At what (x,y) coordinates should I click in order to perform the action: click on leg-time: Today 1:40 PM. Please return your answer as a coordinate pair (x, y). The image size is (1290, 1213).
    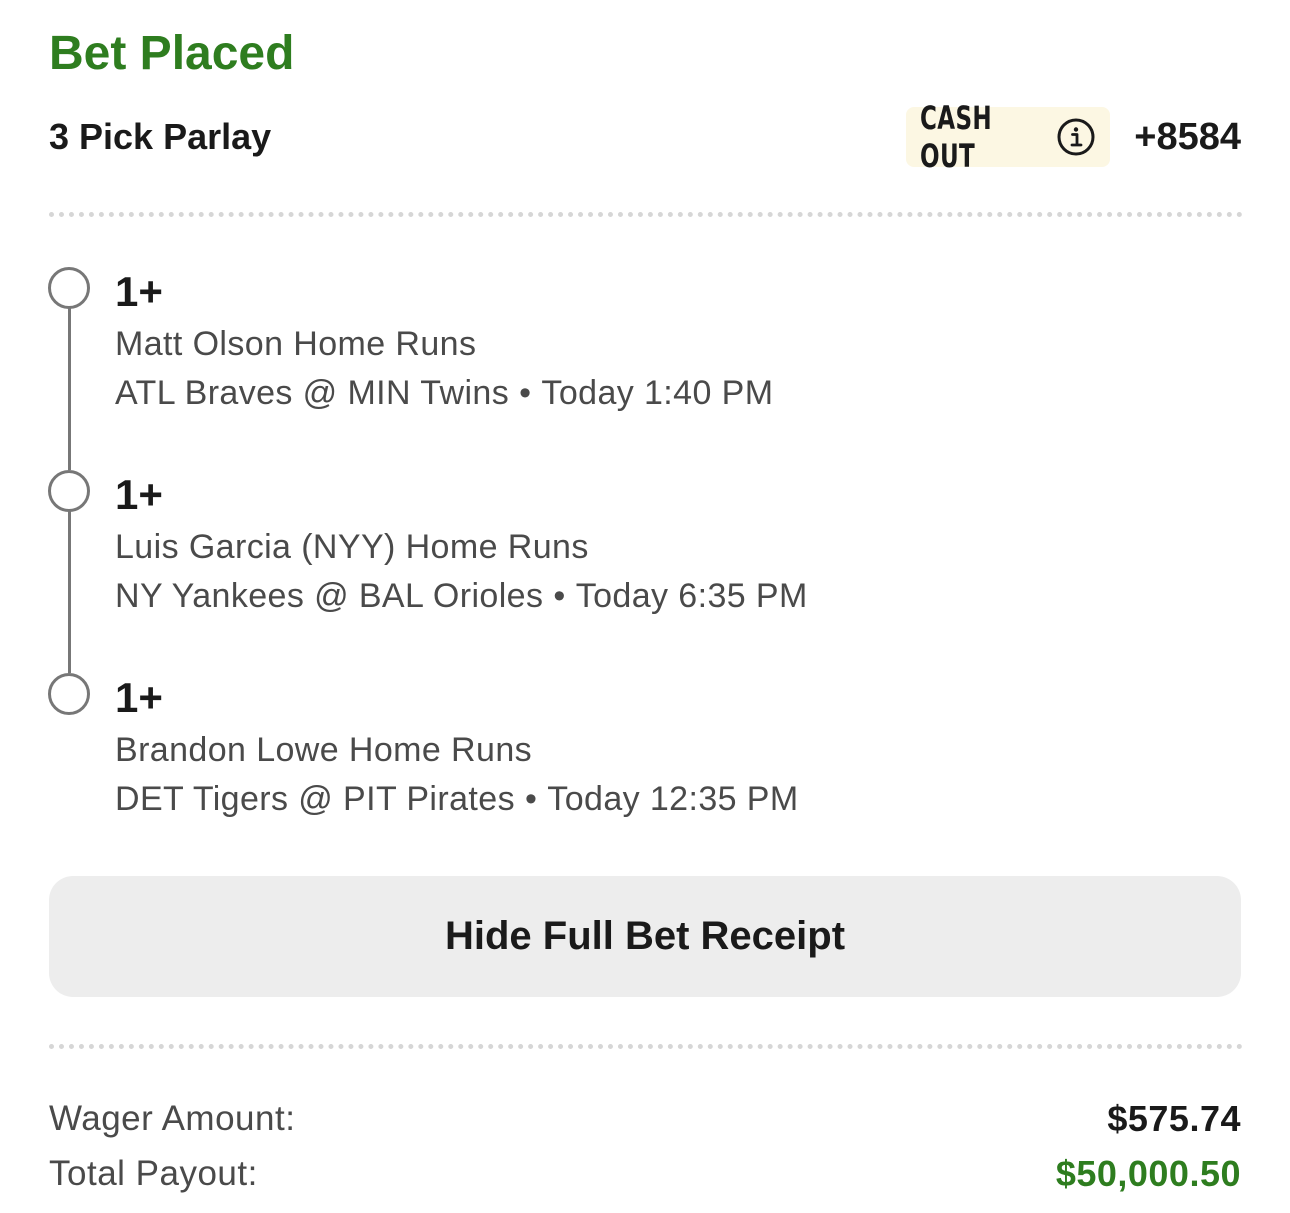
    Looking at the image, I should click on (657, 393).